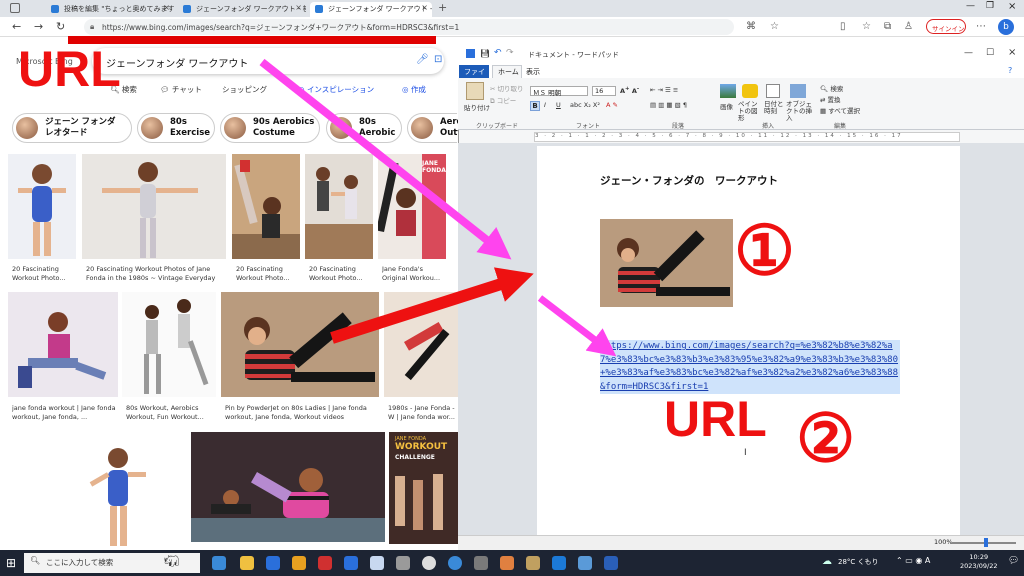  I want to click on bing-chat-icon: b, so click(1006, 27).